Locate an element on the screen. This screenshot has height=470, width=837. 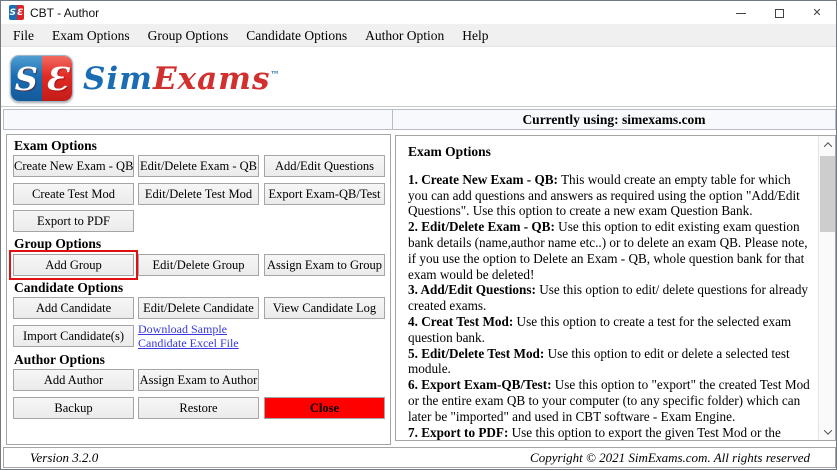
candidate-options-heading: Candidate Options is located at coordinates (69, 287).